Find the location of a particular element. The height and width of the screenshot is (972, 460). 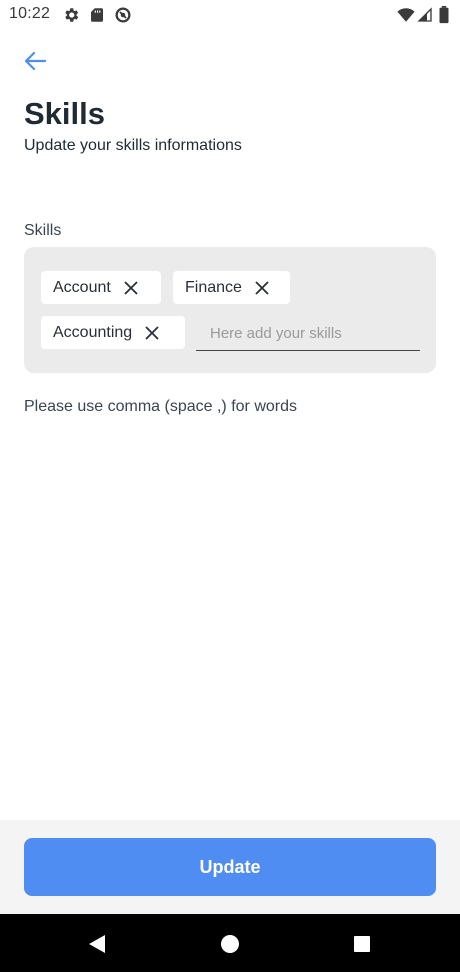

skills-field-label: Skills is located at coordinates (43, 230).